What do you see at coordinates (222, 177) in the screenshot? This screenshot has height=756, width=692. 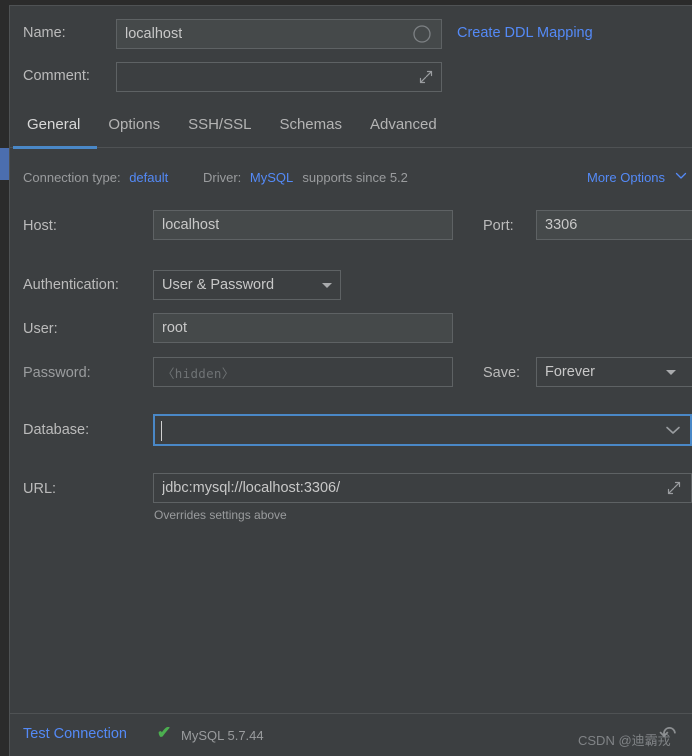 I see `driver-label: Driver:` at bounding box center [222, 177].